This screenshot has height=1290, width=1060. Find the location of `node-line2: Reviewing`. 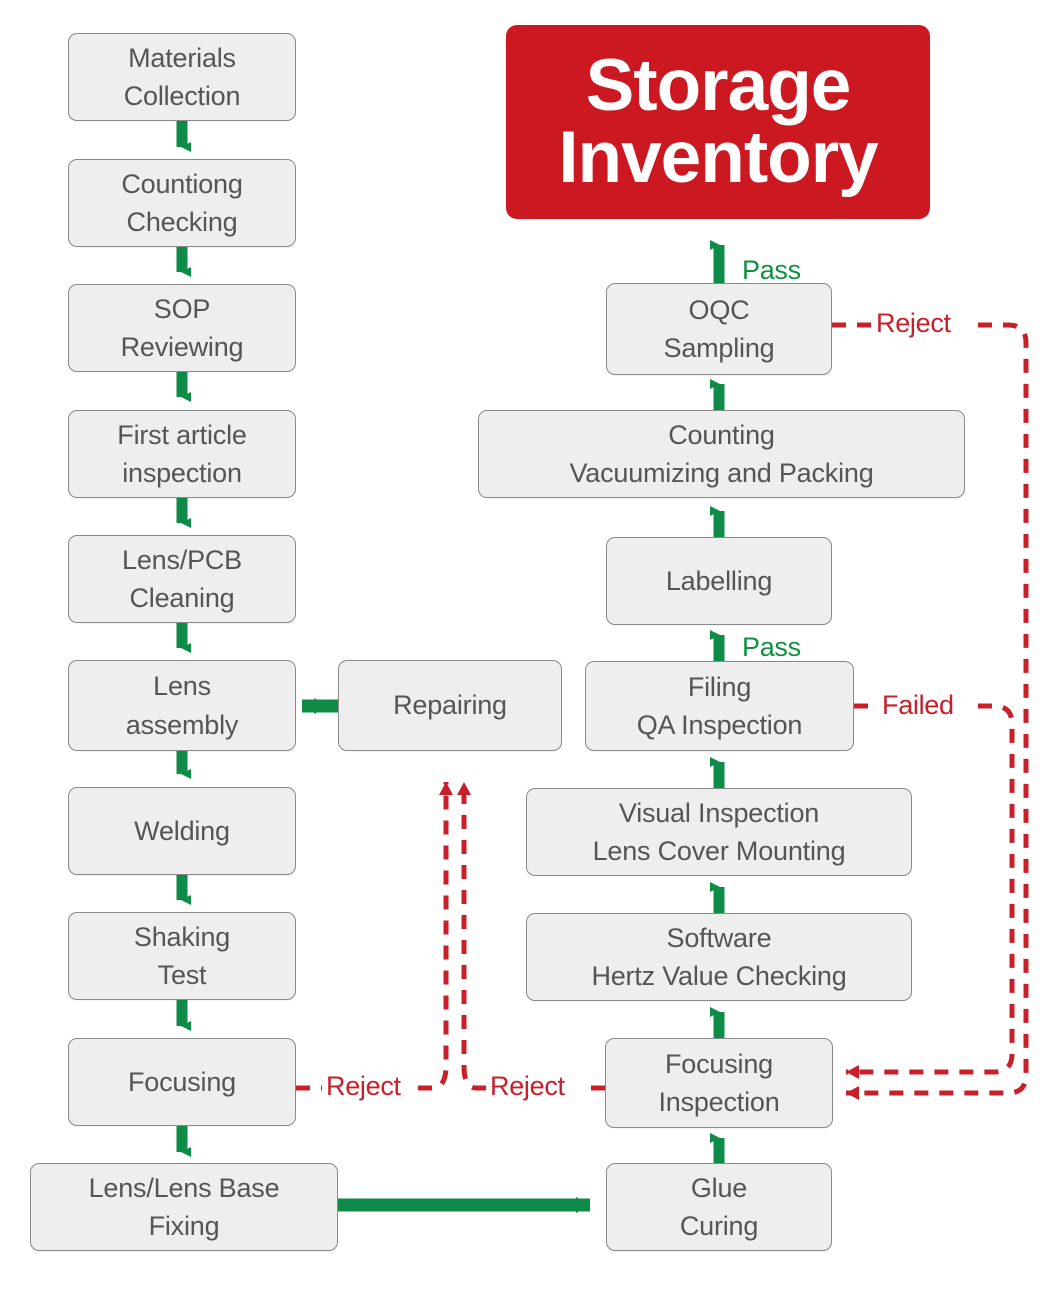

node-line2: Reviewing is located at coordinates (182, 347).